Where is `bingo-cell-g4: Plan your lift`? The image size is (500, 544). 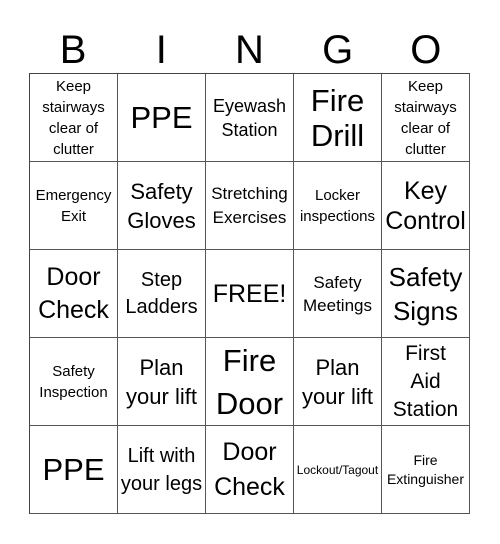
bingo-cell-g4: Plan your lift is located at coordinates (338, 382).